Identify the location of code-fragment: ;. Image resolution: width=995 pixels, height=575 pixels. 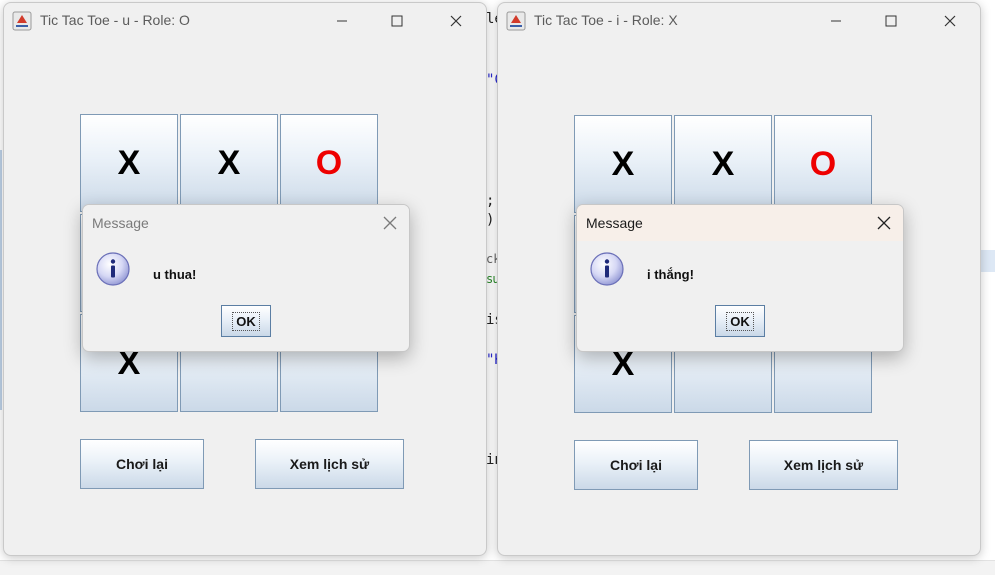
(490, 201).